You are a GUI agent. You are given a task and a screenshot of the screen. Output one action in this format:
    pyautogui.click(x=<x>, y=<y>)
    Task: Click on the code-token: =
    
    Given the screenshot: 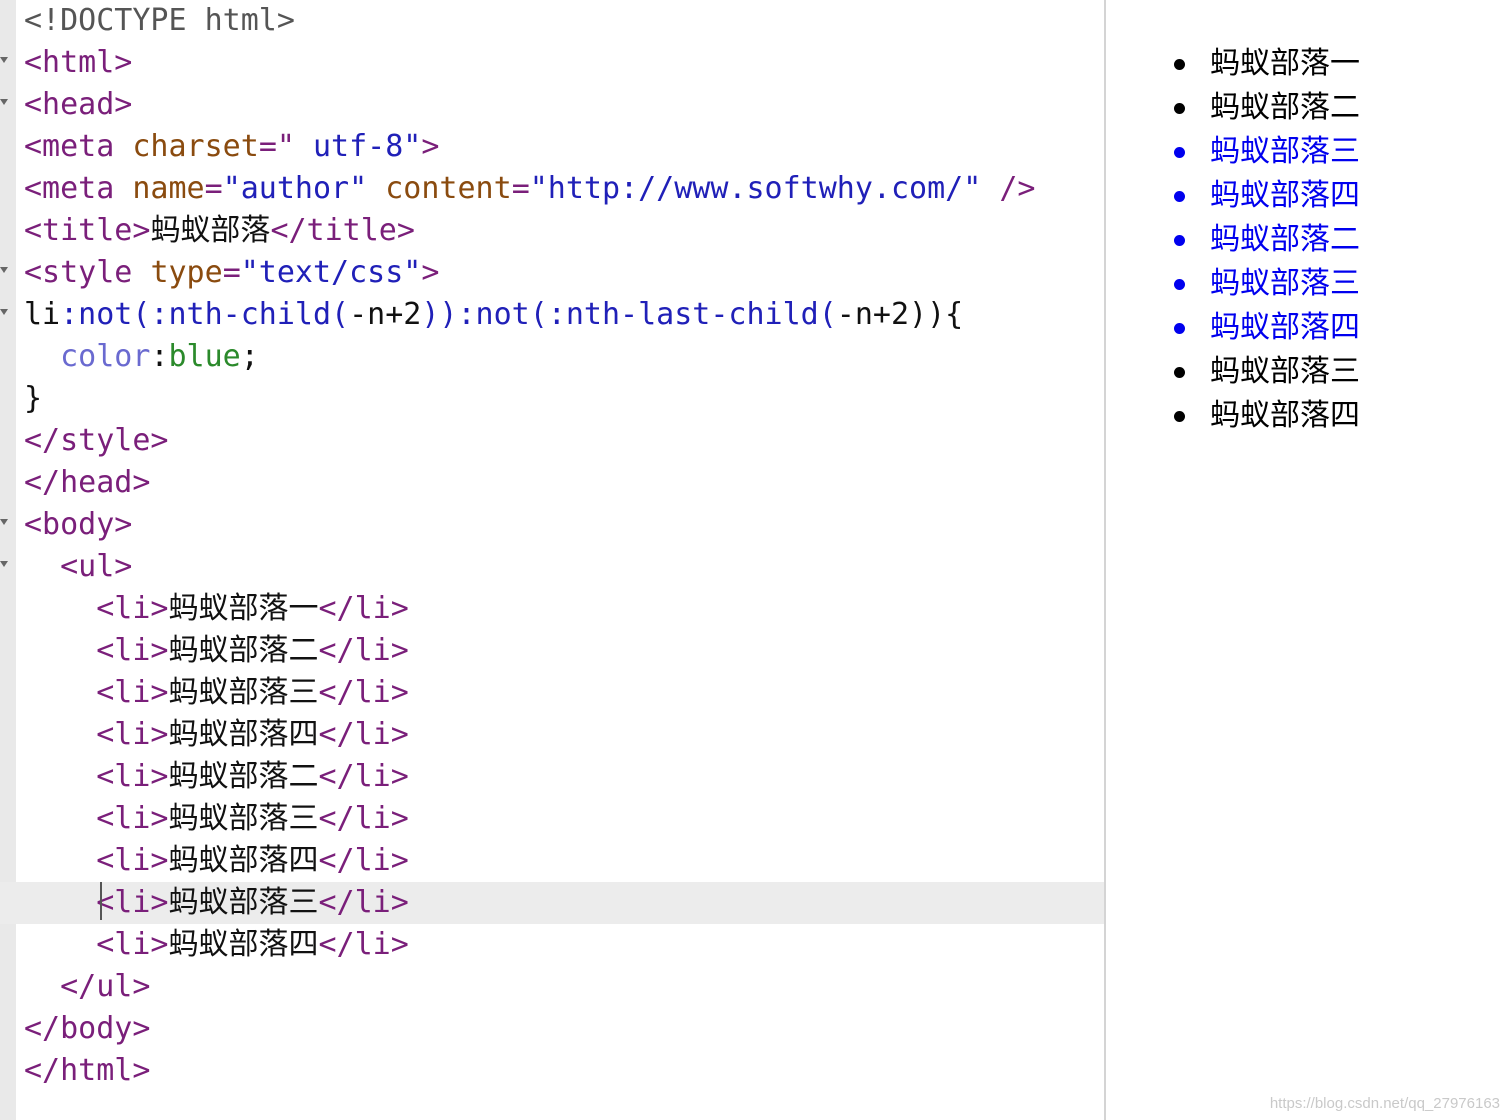 What is the action you would take?
    pyautogui.click(x=213, y=188)
    